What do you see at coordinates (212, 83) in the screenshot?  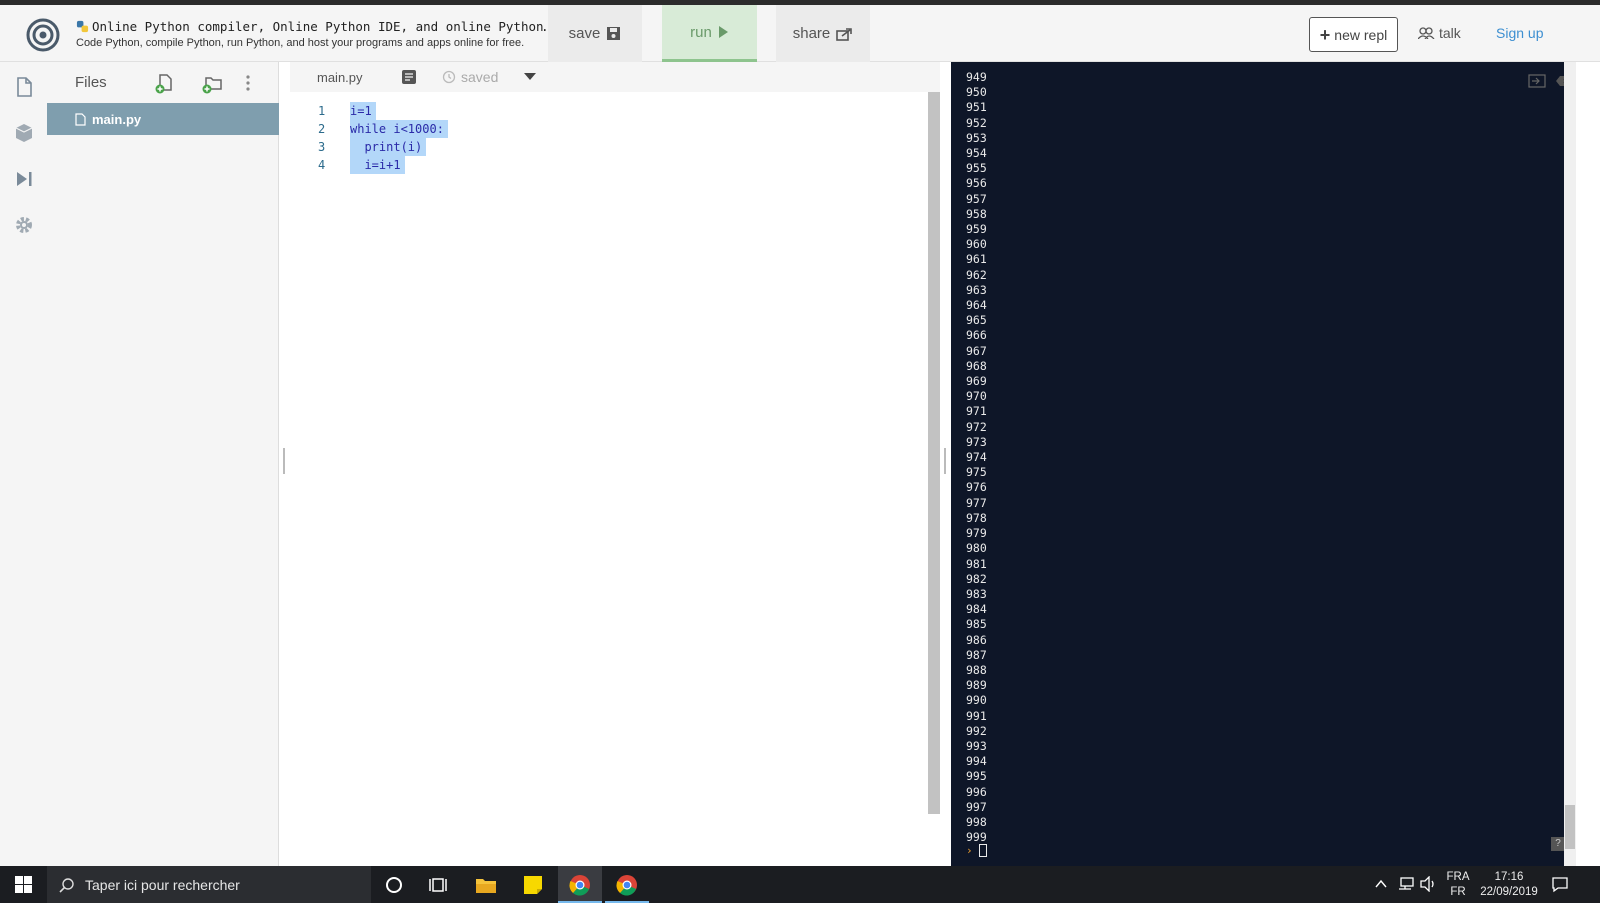 I see `add-folder-icon` at bounding box center [212, 83].